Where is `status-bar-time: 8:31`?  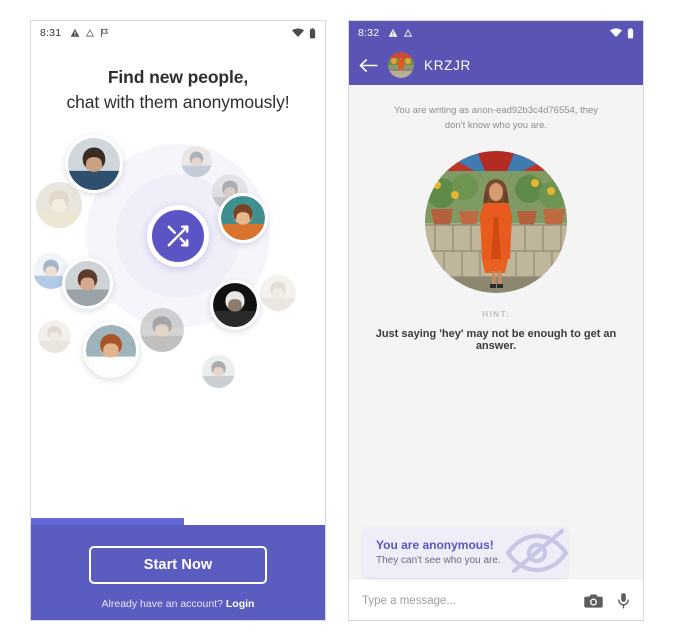
status-bar-time: 8:31 is located at coordinates (51, 33).